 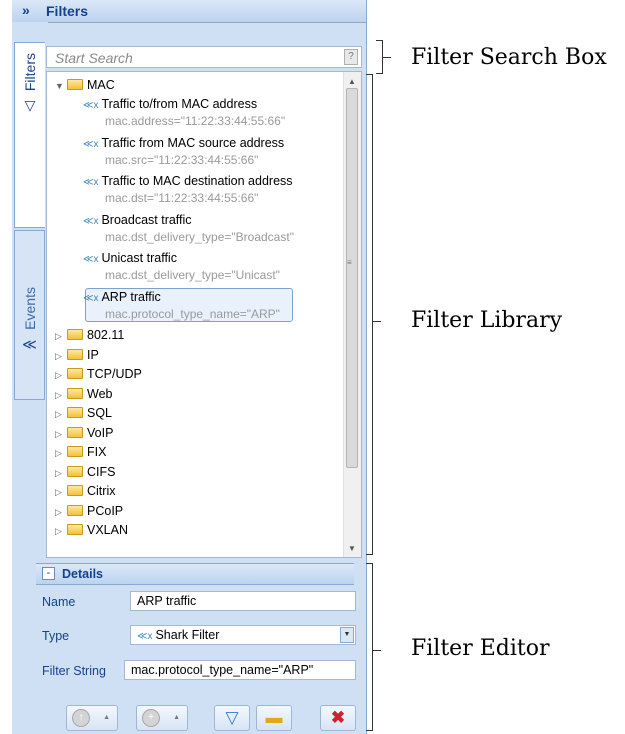 What do you see at coordinates (349, 262) in the screenshot?
I see `scroll-grip-icon: ≡` at bounding box center [349, 262].